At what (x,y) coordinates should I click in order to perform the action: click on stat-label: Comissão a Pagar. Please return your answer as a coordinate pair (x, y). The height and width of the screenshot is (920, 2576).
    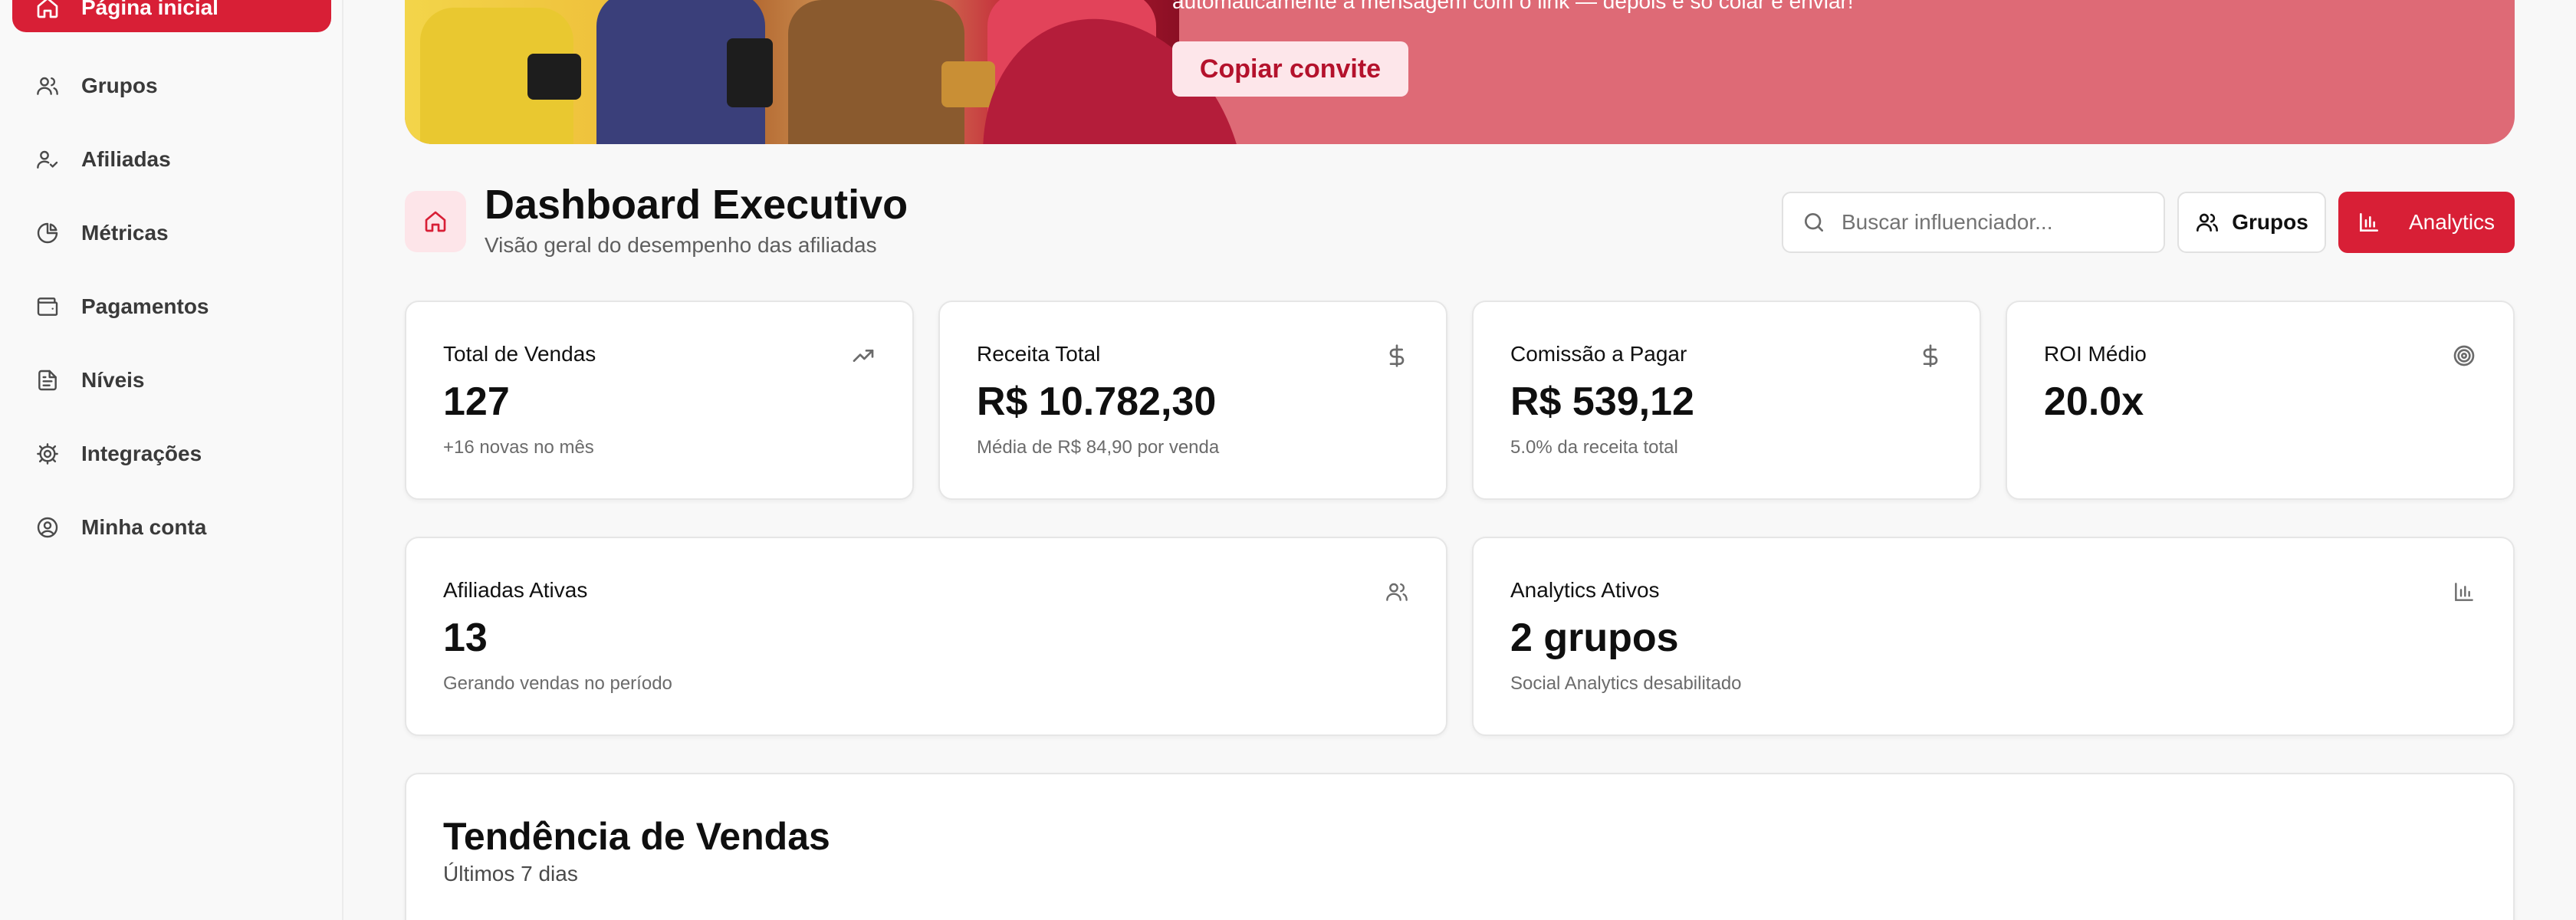
    Looking at the image, I should click on (1598, 354).